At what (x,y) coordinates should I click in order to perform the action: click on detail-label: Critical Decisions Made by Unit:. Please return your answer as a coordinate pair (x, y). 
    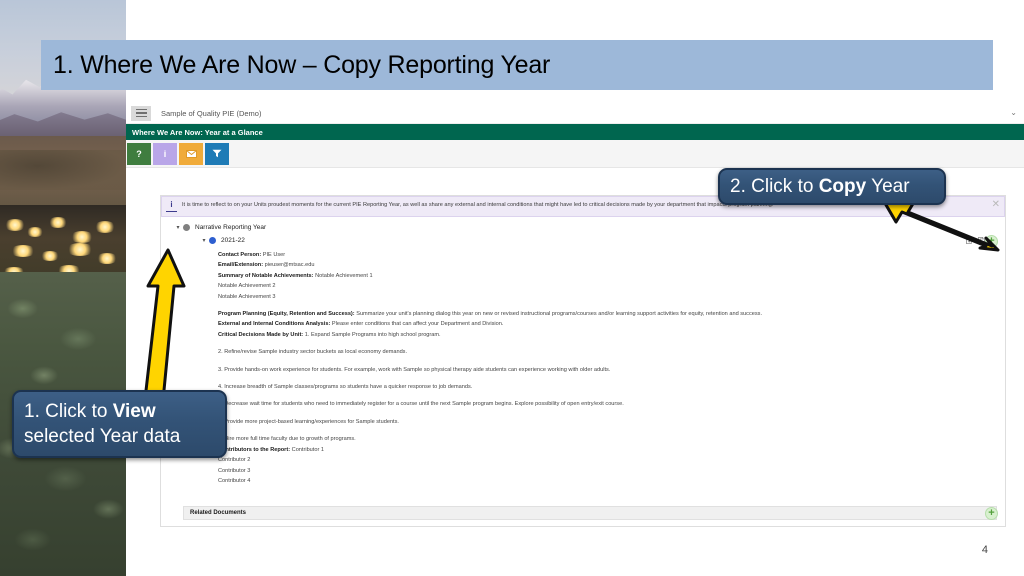
    Looking at the image, I should click on (261, 334).